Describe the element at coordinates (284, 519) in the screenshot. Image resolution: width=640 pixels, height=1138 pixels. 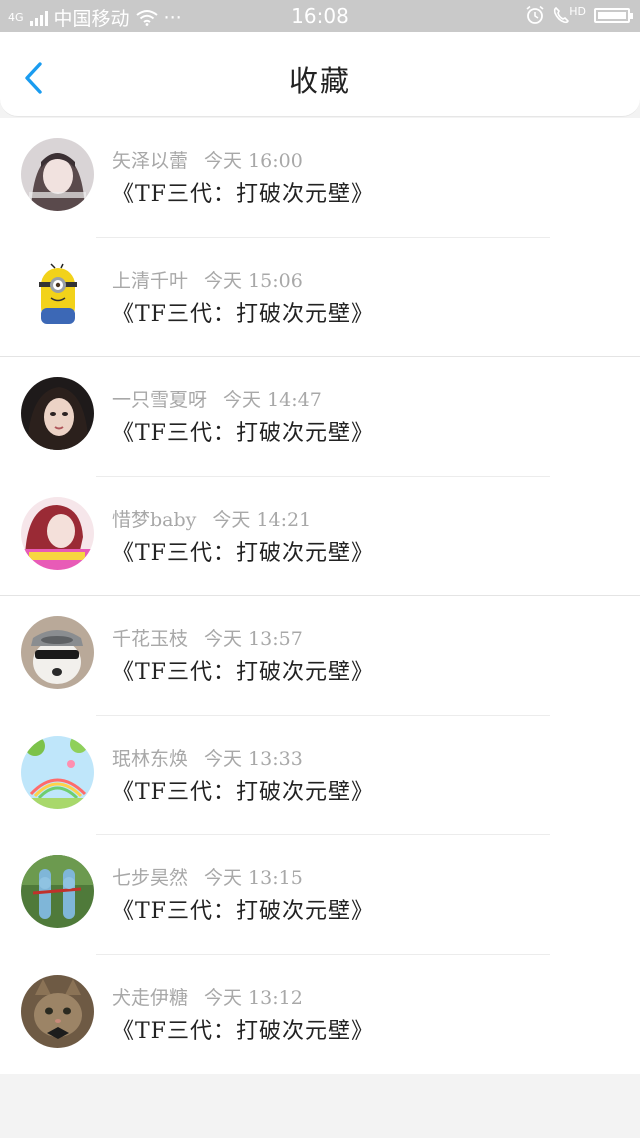
I see `post-time: 14:21` at that location.